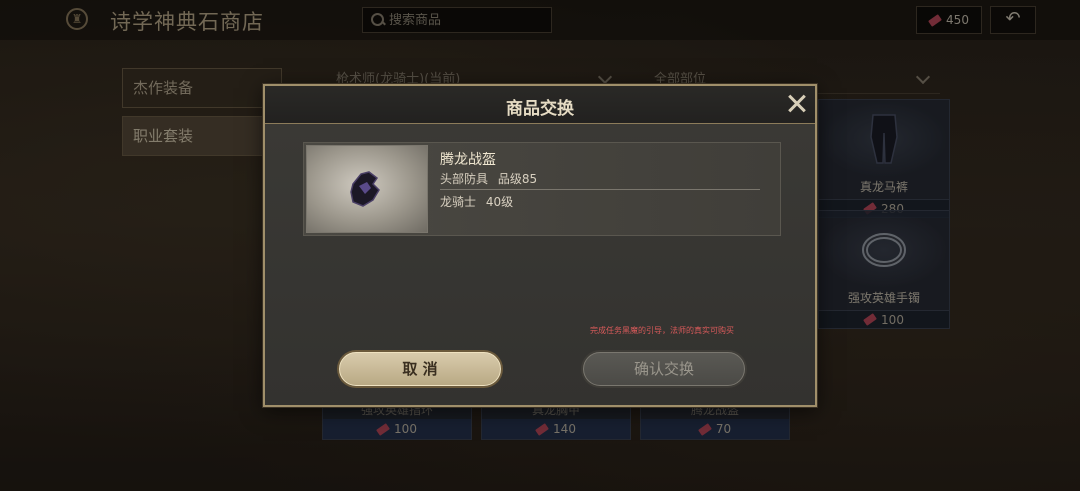 The width and height of the screenshot is (1080, 491). Describe the element at coordinates (420, 369) in the screenshot. I see `cancel-button: 取 消` at that location.